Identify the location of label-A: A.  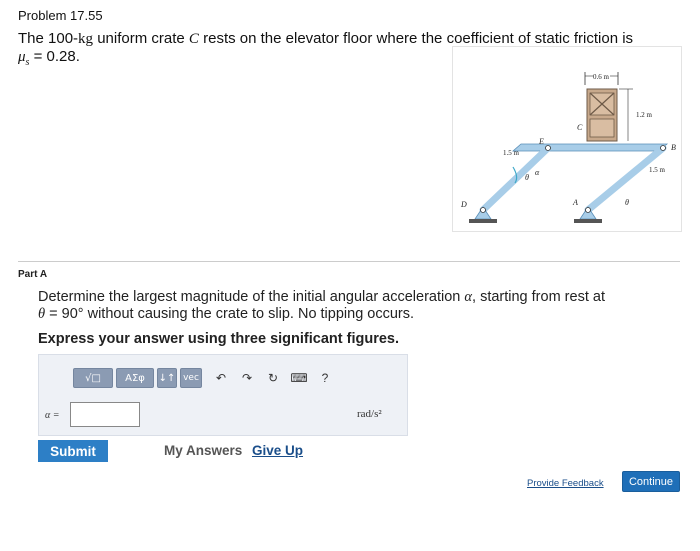
(575, 202).